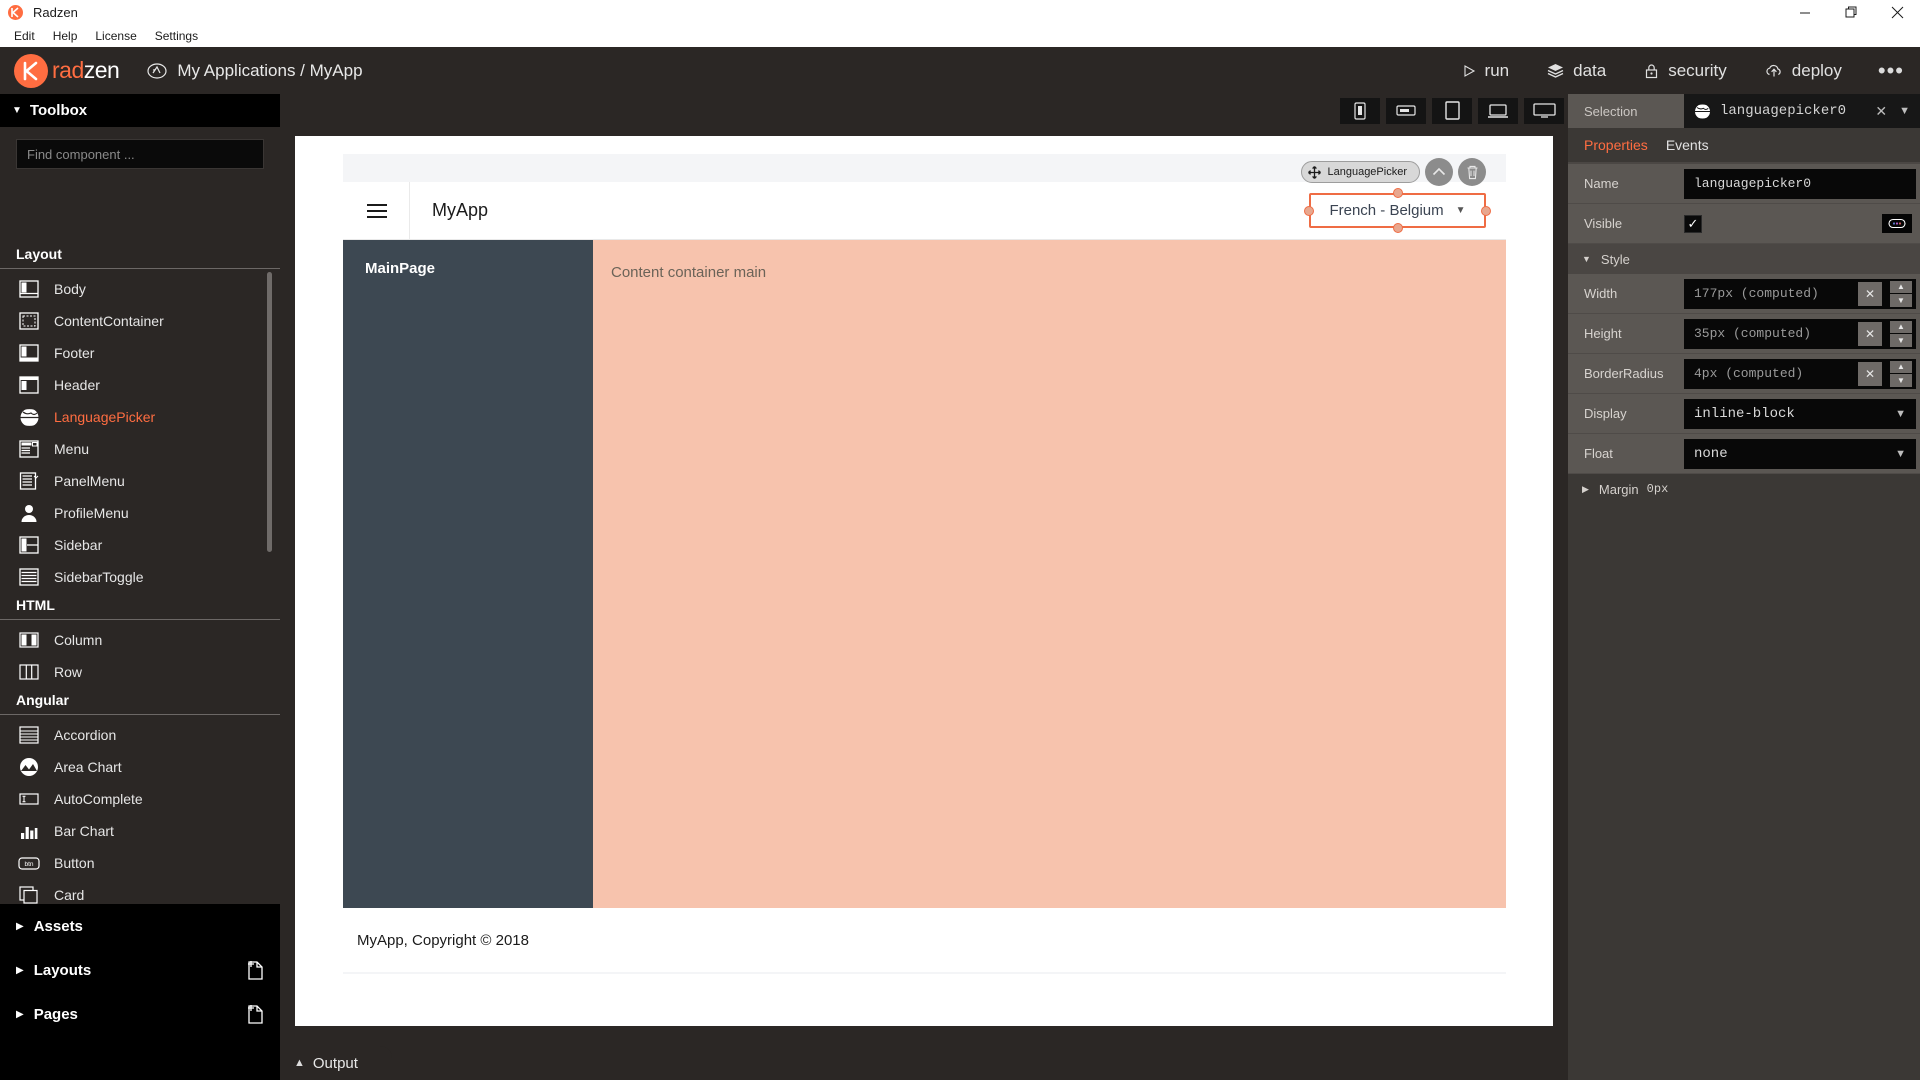 The height and width of the screenshot is (1080, 1920). I want to click on add-layout-icon, so click(255, 970).